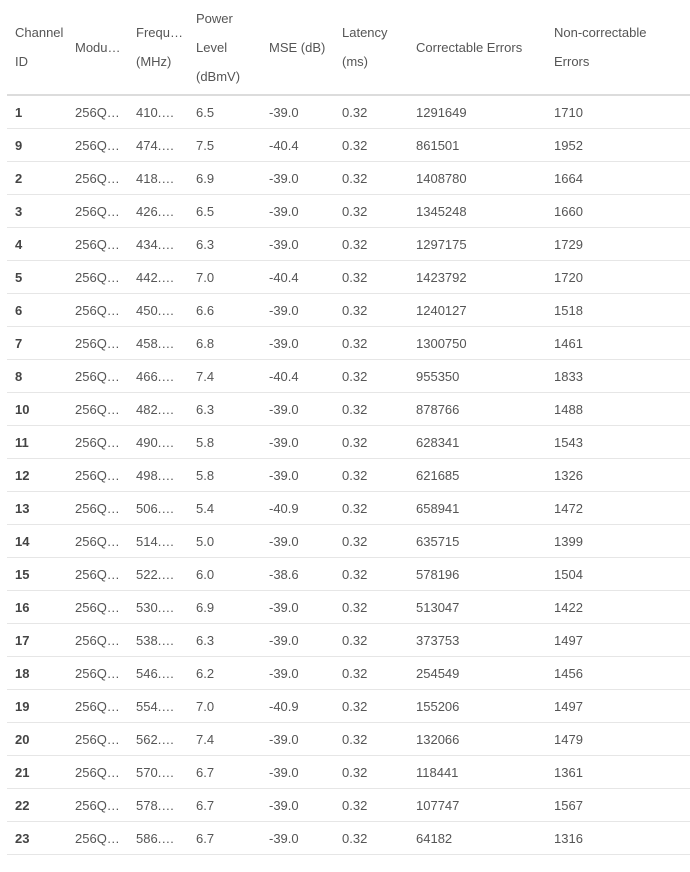 This screenshot has width=690, height=872. Describe the element at coordinates (158, 343) in the screenshot. I see `cell-frequency: 458.000` at that location.